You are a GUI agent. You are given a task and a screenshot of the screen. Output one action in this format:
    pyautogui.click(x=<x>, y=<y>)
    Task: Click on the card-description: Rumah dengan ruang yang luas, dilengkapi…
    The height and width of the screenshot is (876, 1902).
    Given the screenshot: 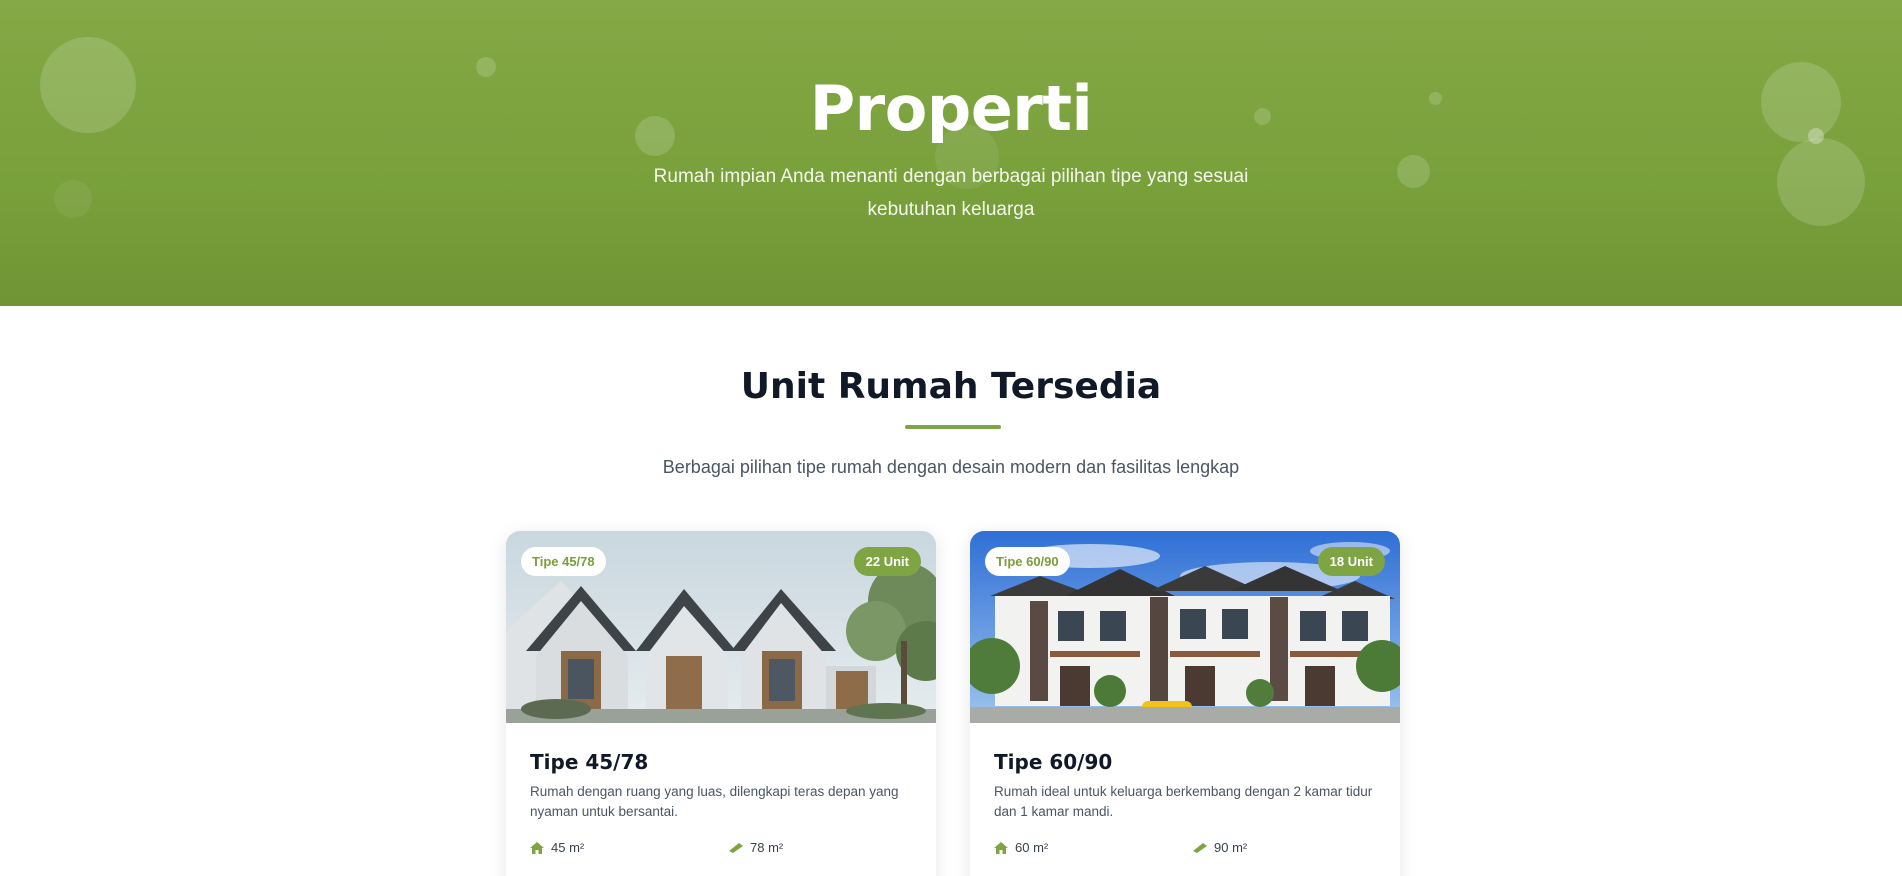 What is the action you would take?
    pyautogui.click(x=714, y=801)
    